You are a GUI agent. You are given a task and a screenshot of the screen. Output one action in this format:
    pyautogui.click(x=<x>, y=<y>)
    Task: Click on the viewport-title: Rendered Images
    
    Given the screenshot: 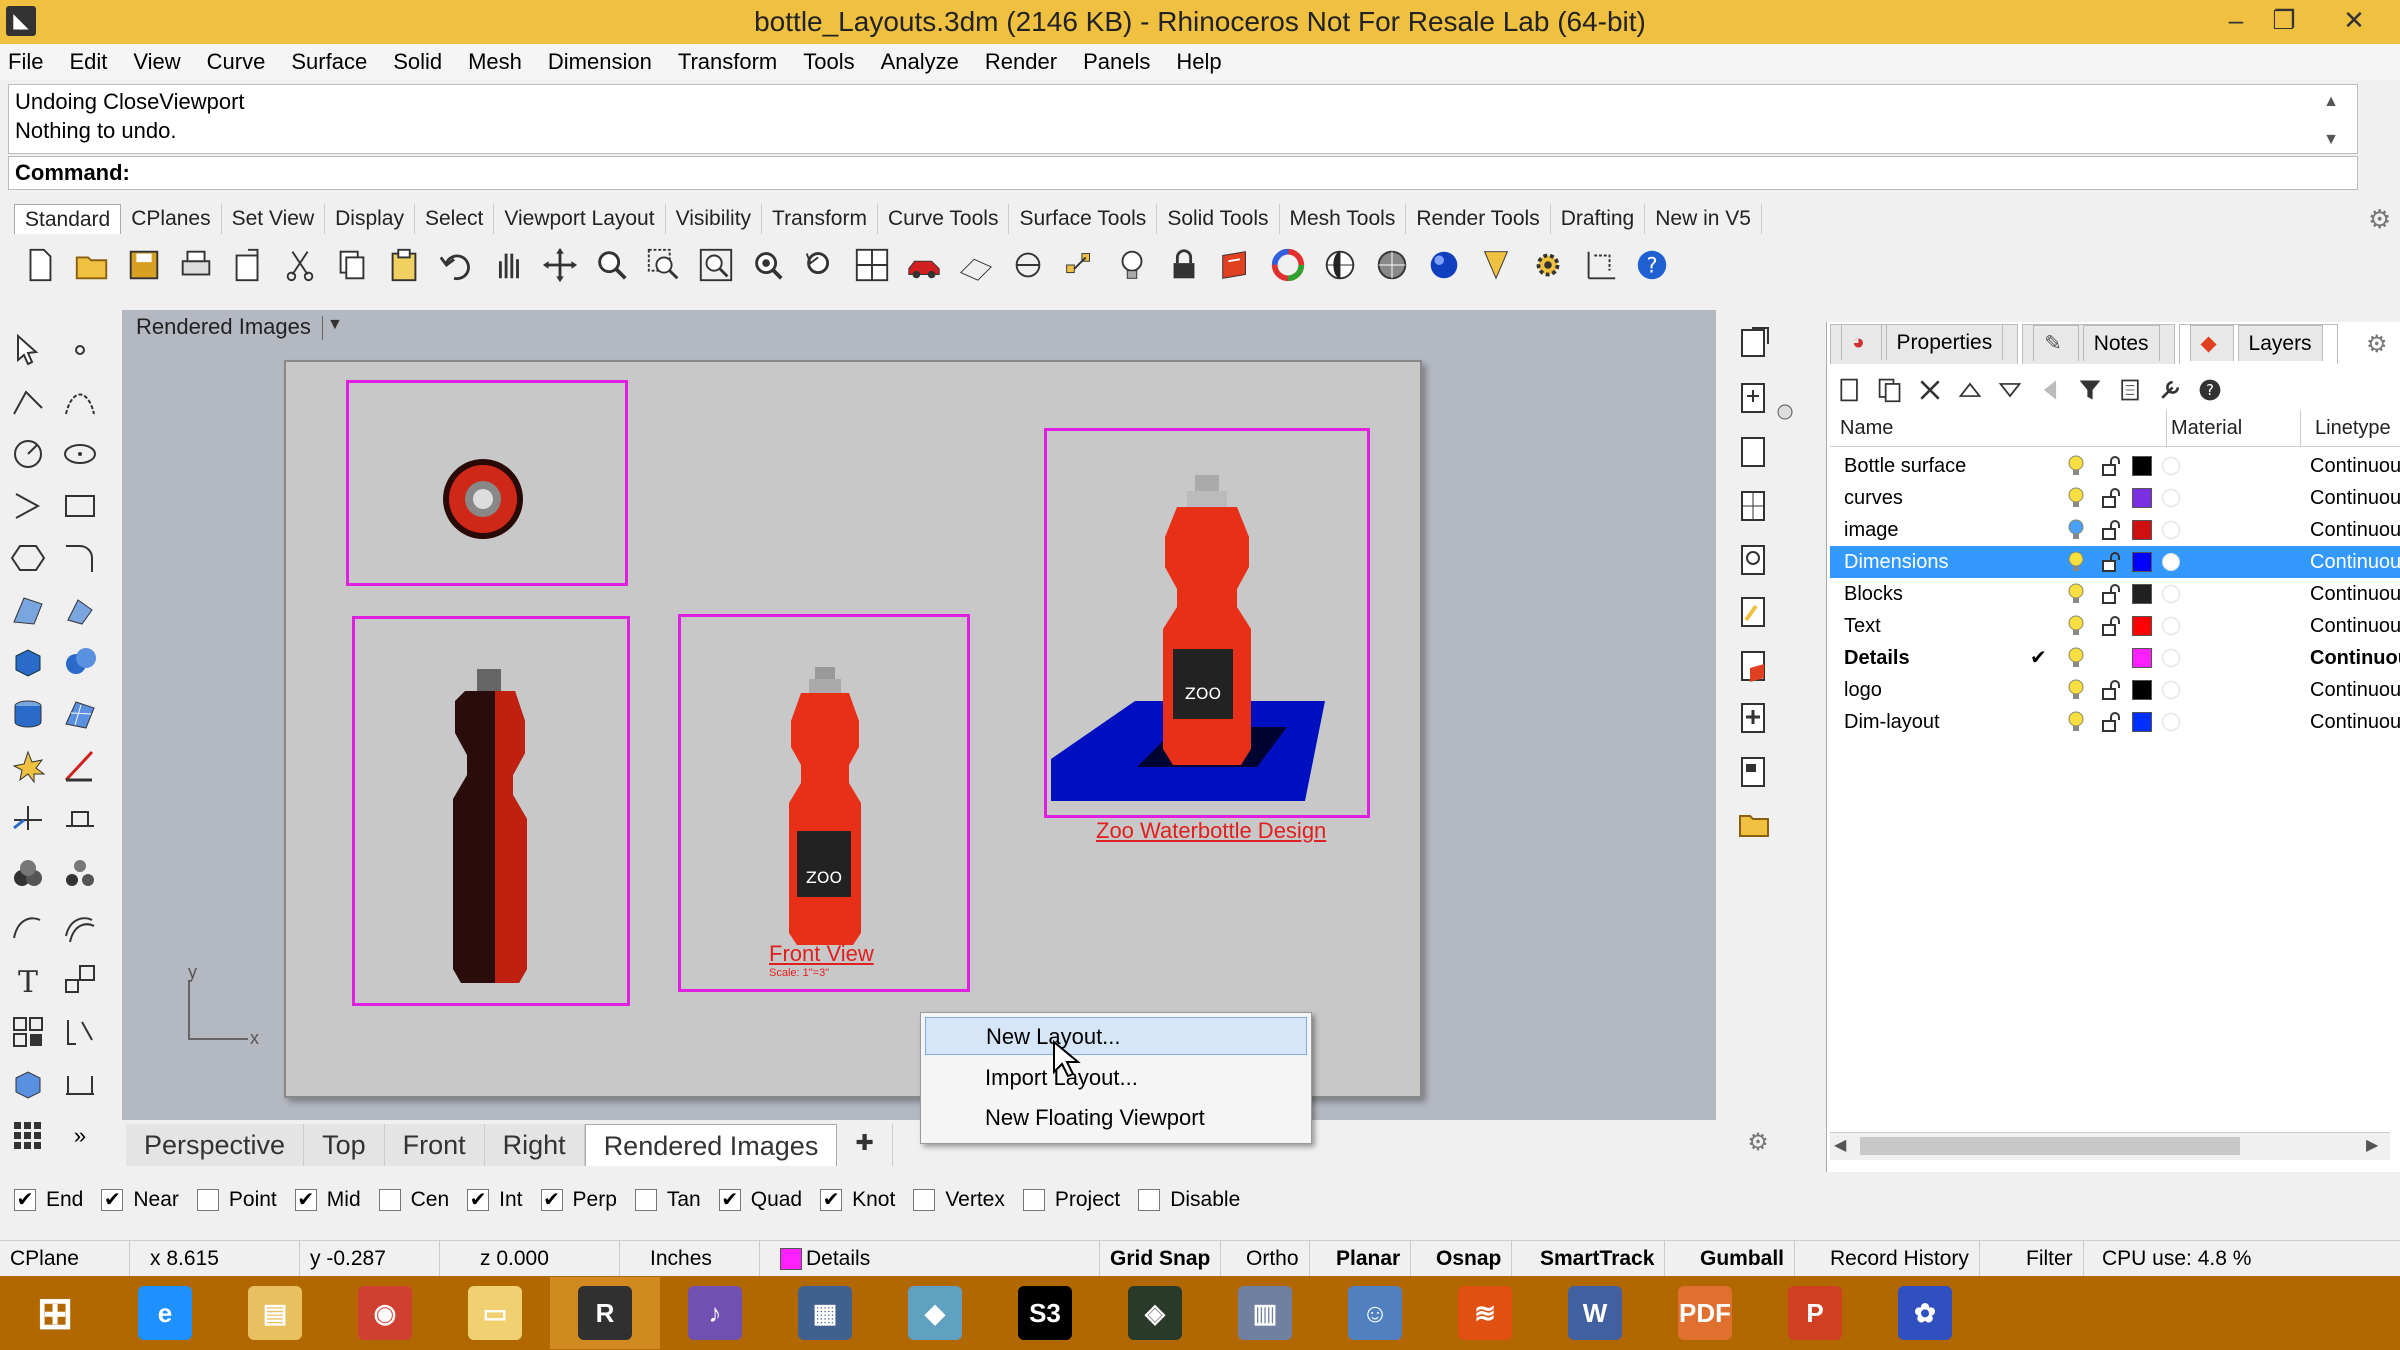 What is the action you would take?
    pyautogui.click(x=223, y=327)
    